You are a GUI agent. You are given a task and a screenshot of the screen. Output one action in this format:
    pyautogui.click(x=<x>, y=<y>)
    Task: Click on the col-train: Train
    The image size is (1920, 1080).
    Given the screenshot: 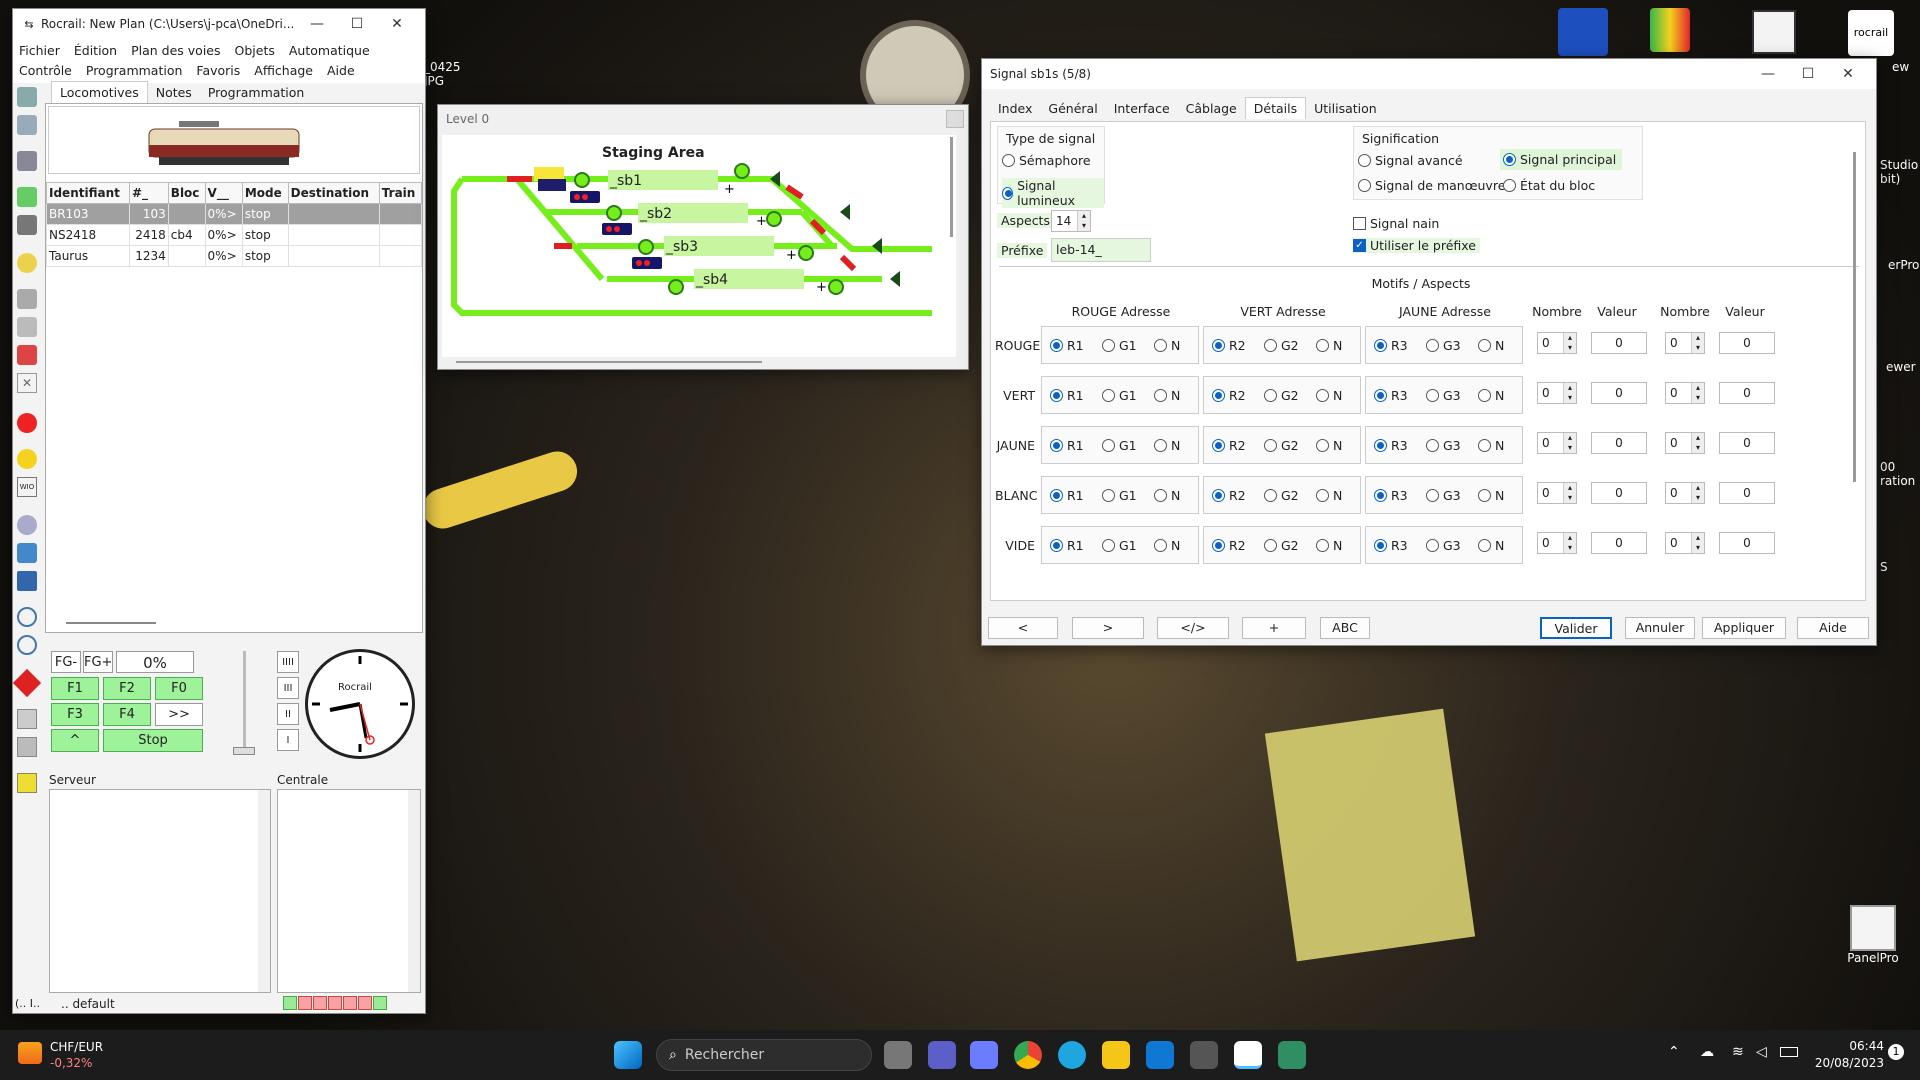 What is the action you would take?
    pyautogui.click(x=400, y=193)
    